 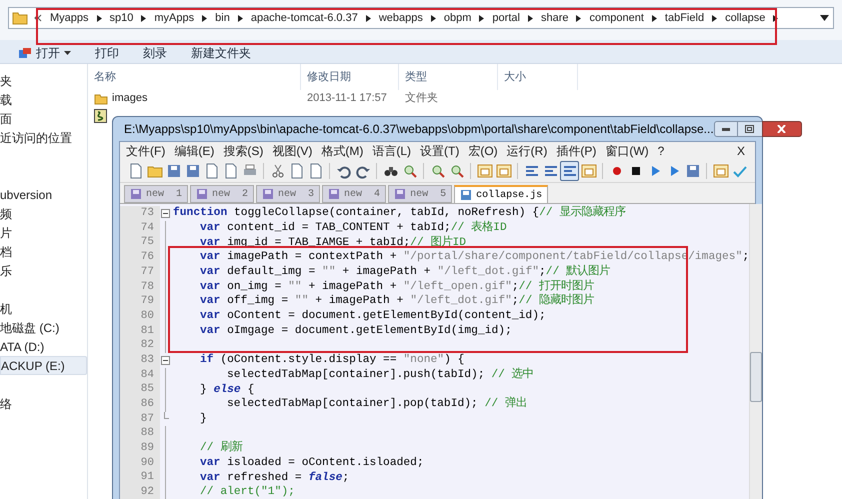 I want to click on menu-item: 语言(L), so click(x=391, y=151).